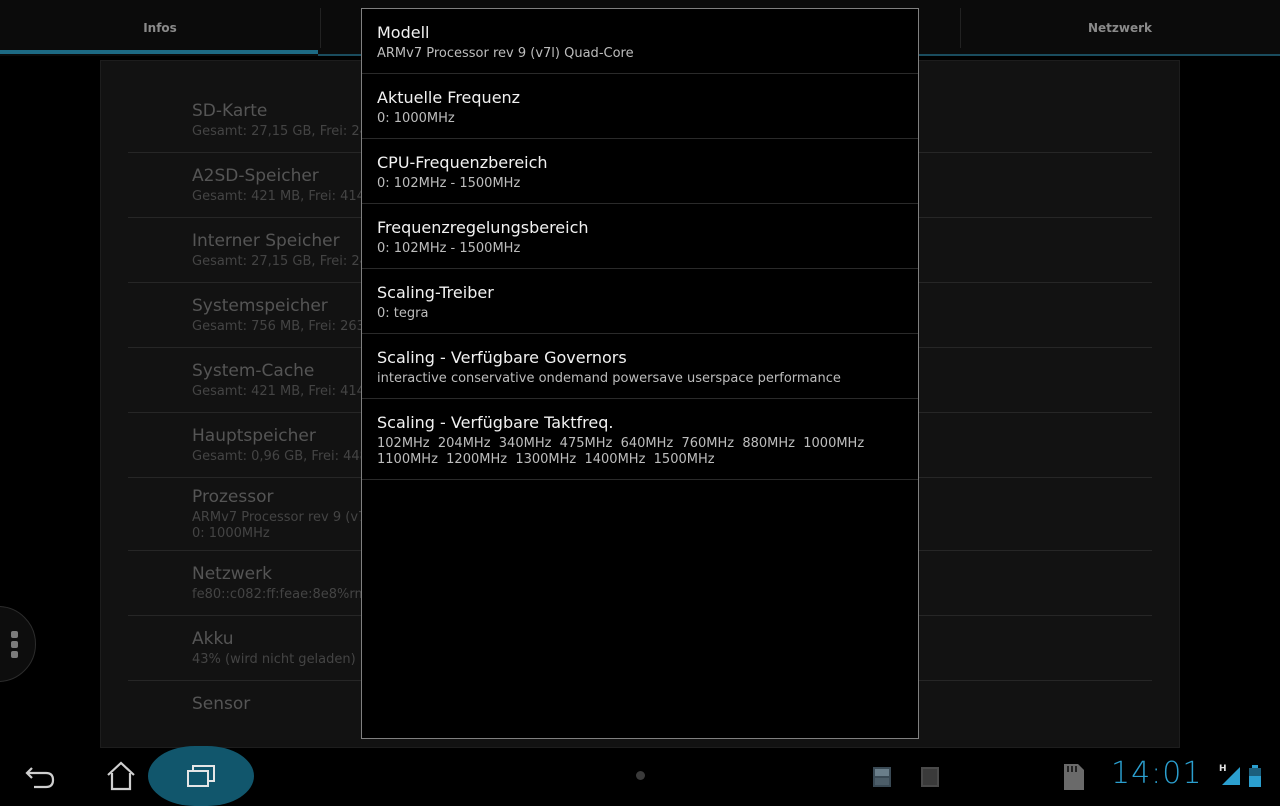 The height and width of the screenshot is (806, 1280). Describe the element at coordinates (1231, 776) in the screenshot. I see `signal-icon` at that location.